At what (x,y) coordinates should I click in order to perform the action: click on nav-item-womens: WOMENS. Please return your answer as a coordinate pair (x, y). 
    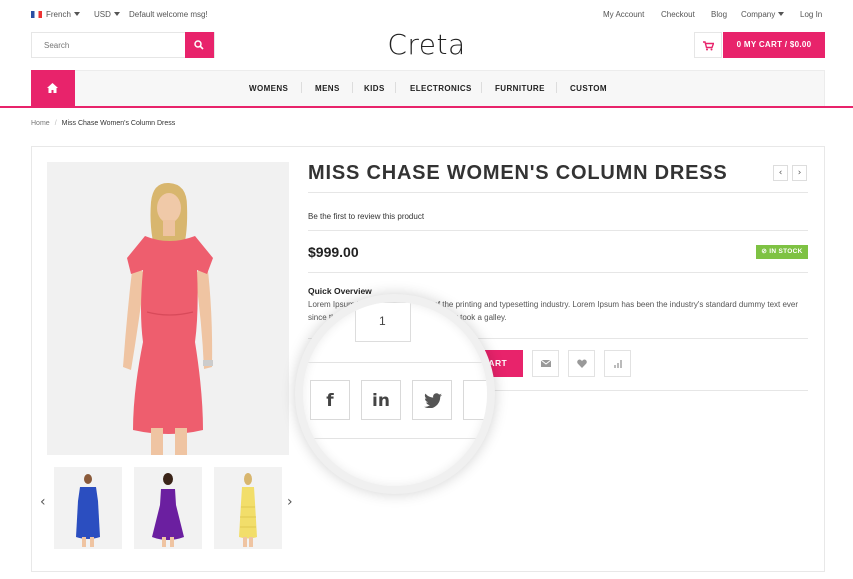
    Looking at the image, I should click on (268, 88).